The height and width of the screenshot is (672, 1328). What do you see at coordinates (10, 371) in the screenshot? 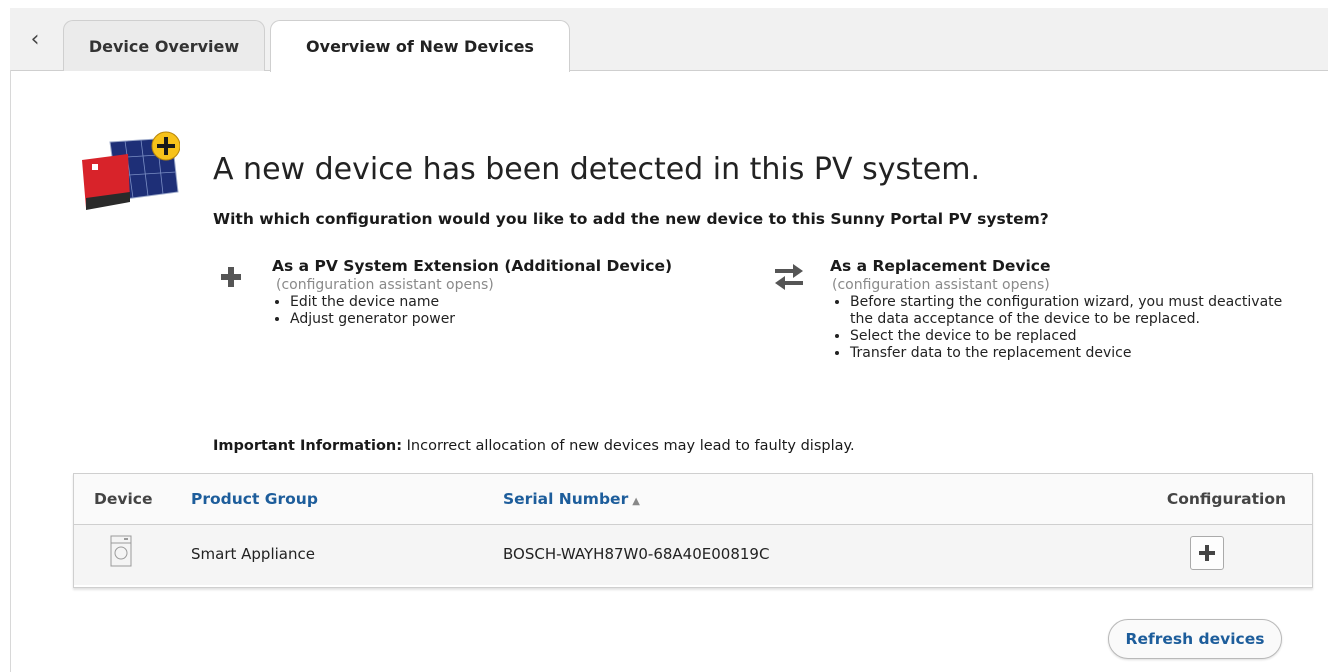
I see `content-border` at bounding box center [10, 371].